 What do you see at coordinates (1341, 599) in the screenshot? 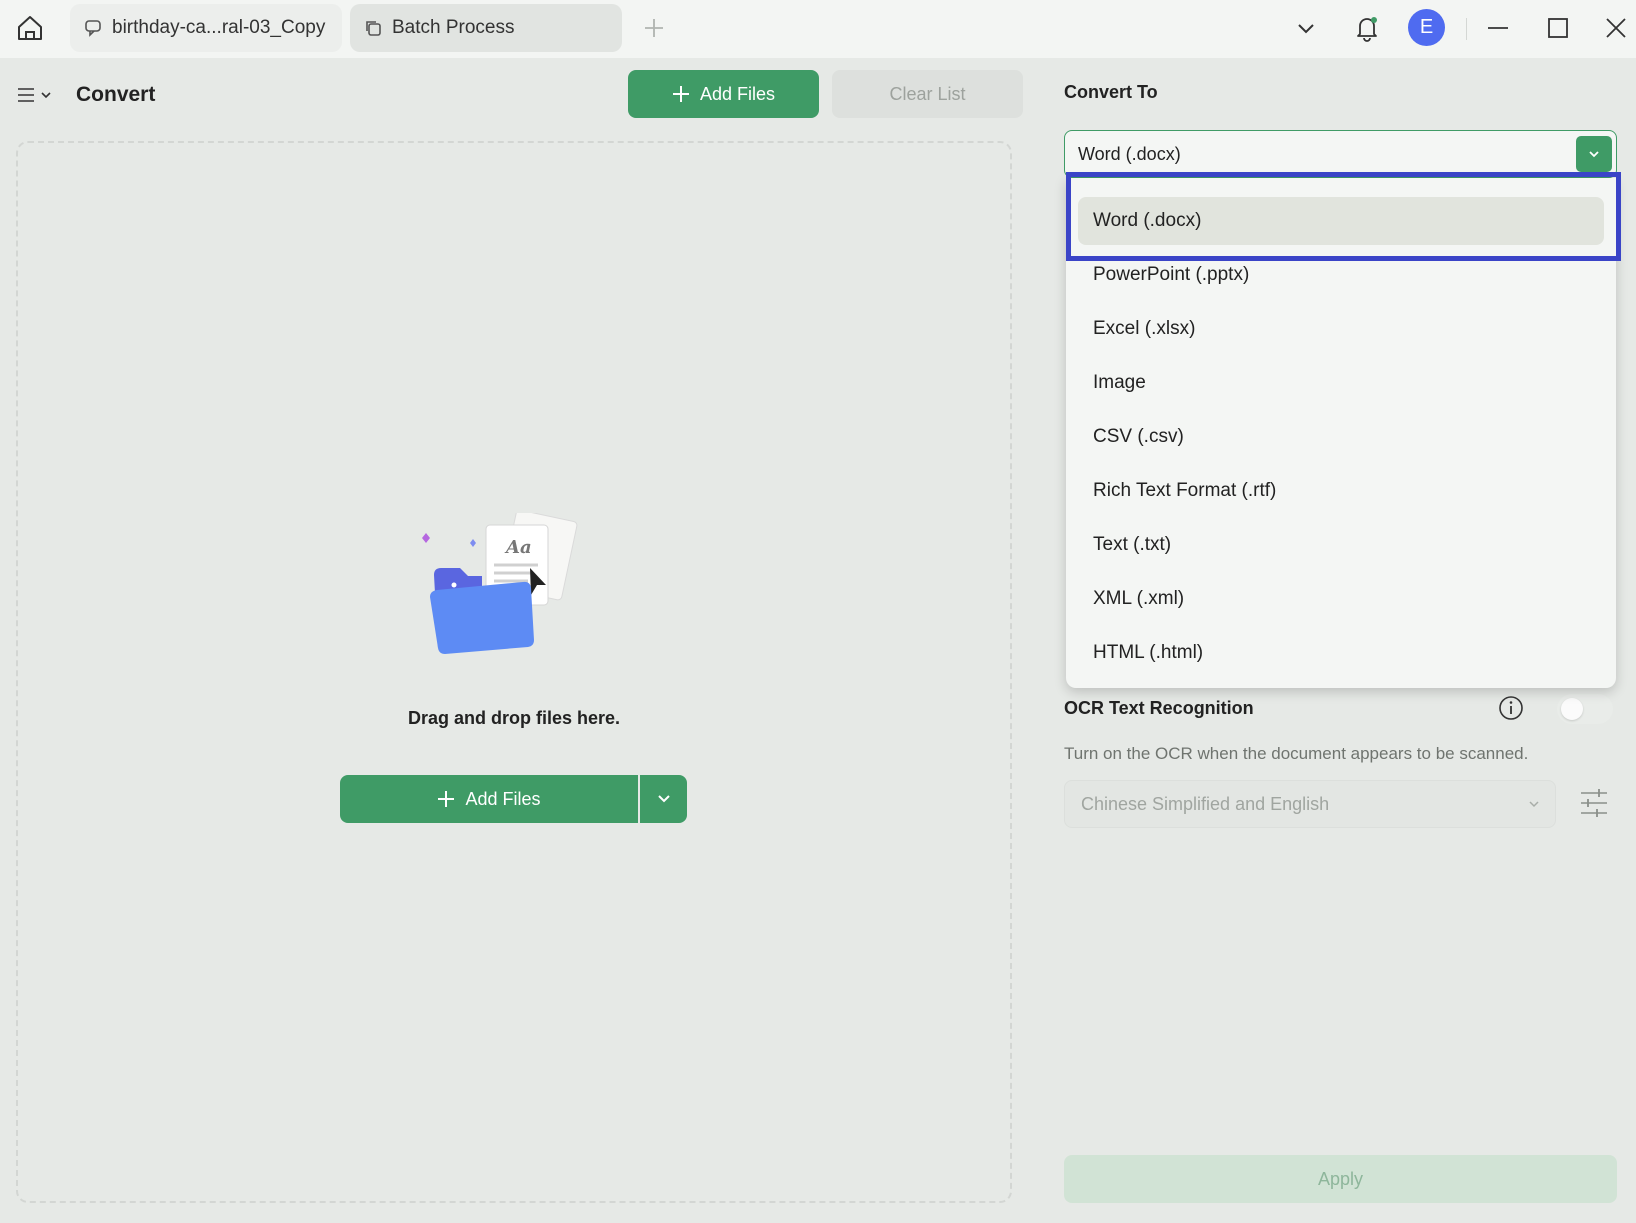
I see `format-option-xml: XML (.xml)` at bounding box center [1341, 599].